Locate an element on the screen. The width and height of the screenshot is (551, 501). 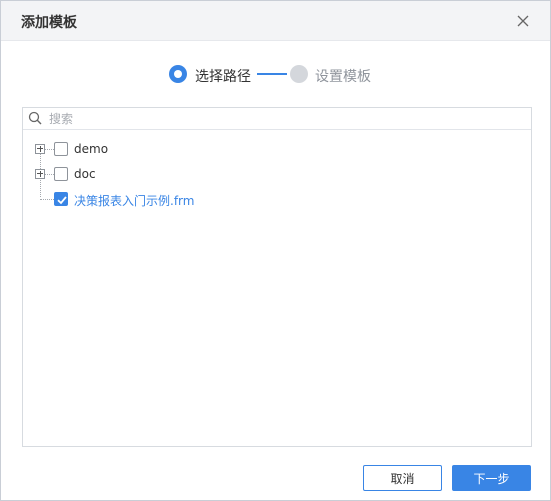
dialog-title: 添加模板 is located at coordinates (49, 23).